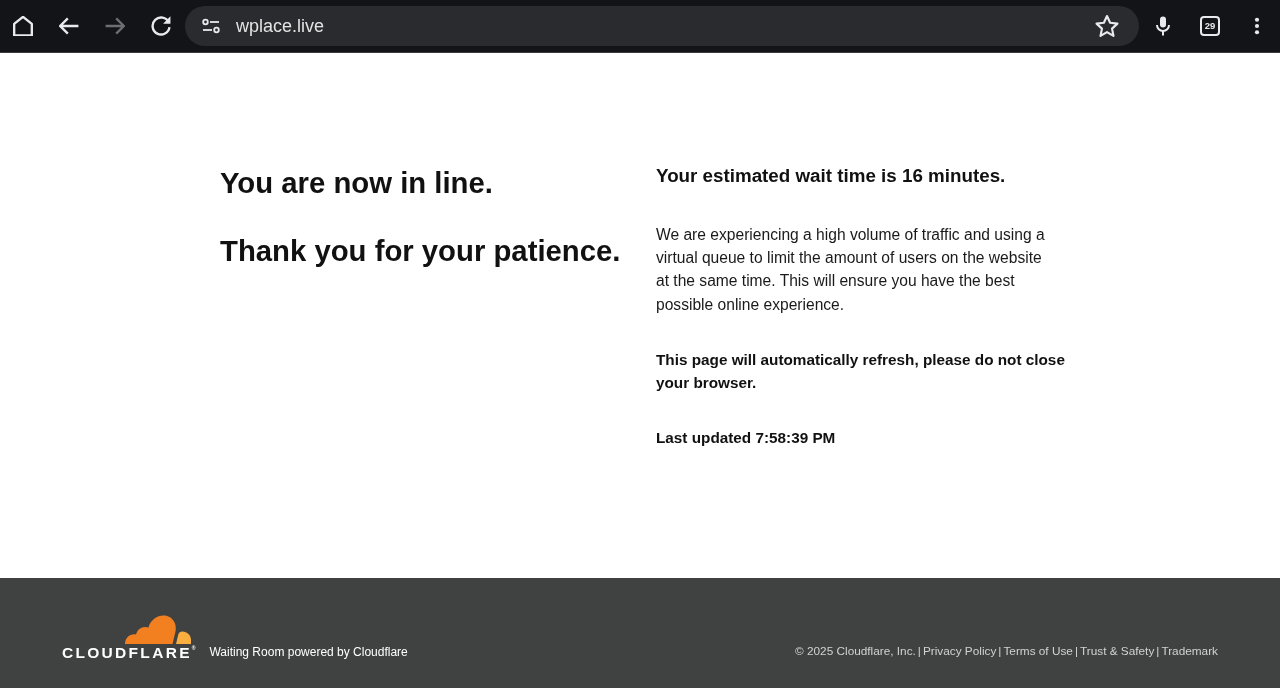 This screenshot has height=688, width=1280. I want to click on queue-heading: Thank you for your patience., so click(421, 251).